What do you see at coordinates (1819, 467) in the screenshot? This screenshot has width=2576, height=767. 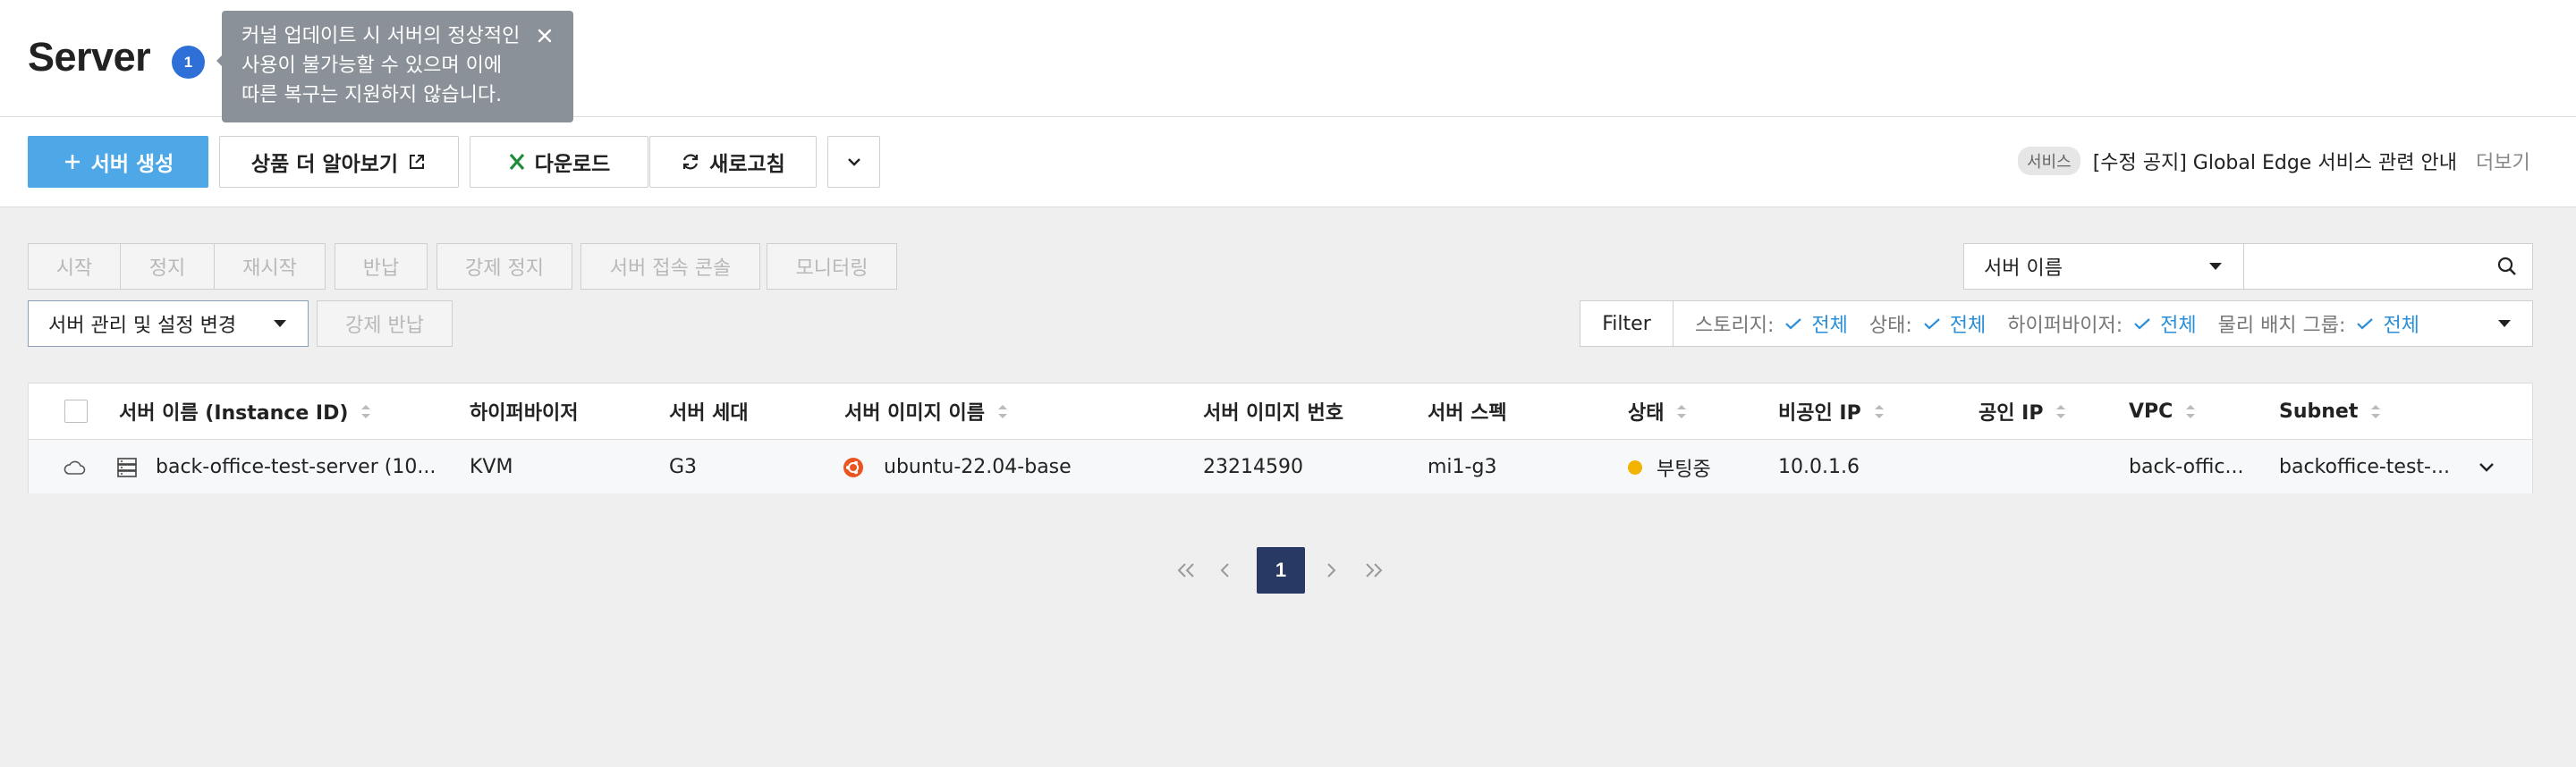 I see `row-private-ip: 10.0.1.6` at bounding box center [1819, 467].